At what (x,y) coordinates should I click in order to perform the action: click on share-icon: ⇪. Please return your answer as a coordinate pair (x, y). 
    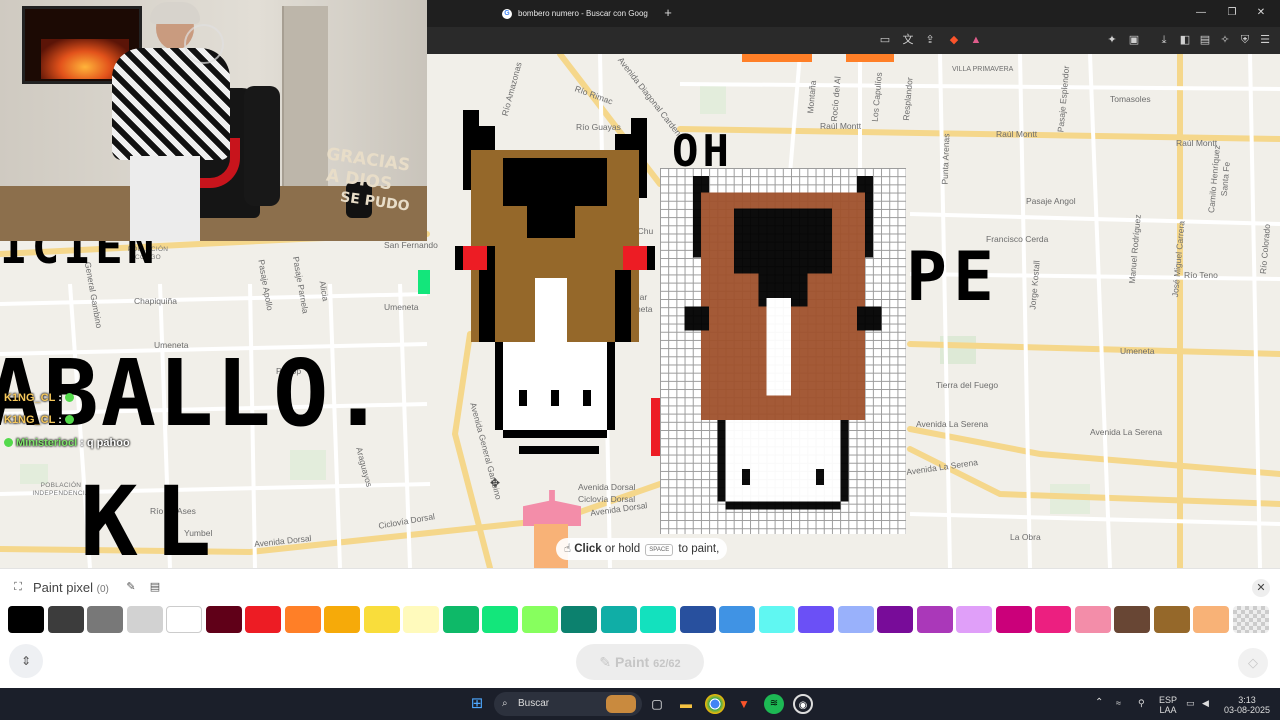
    Looking at the image, I should click on (930, 40).